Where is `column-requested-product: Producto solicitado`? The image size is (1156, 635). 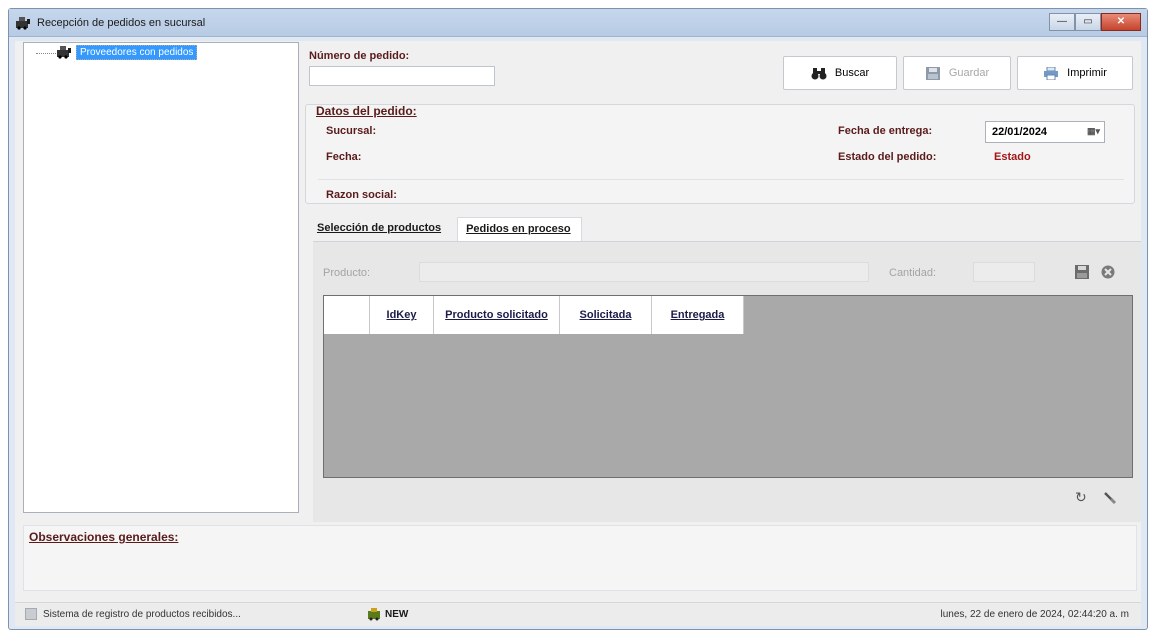
column-requested-product: Producto solicitado is located at coordinates (497, 315).